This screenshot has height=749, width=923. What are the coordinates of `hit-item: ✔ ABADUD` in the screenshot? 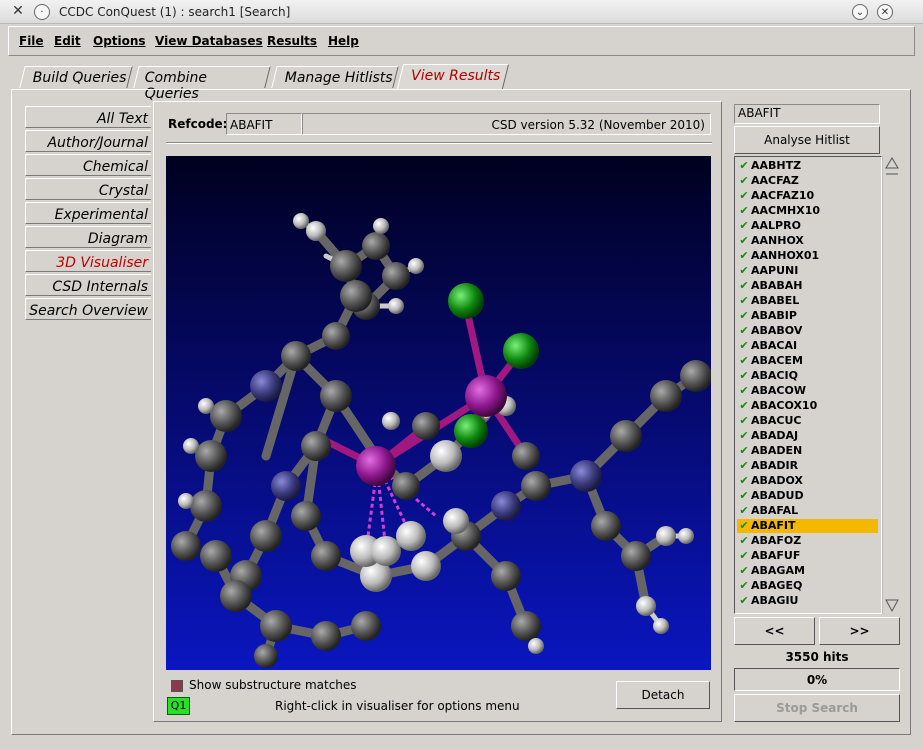 It's located at (807, 496).